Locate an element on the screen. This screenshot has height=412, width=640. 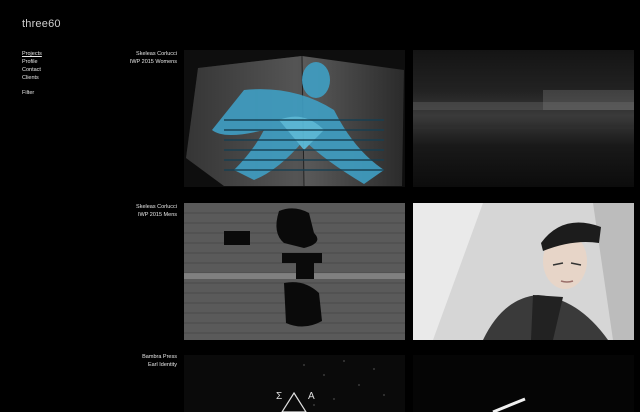
model-portrait-image is located at coordinates (523, 271).